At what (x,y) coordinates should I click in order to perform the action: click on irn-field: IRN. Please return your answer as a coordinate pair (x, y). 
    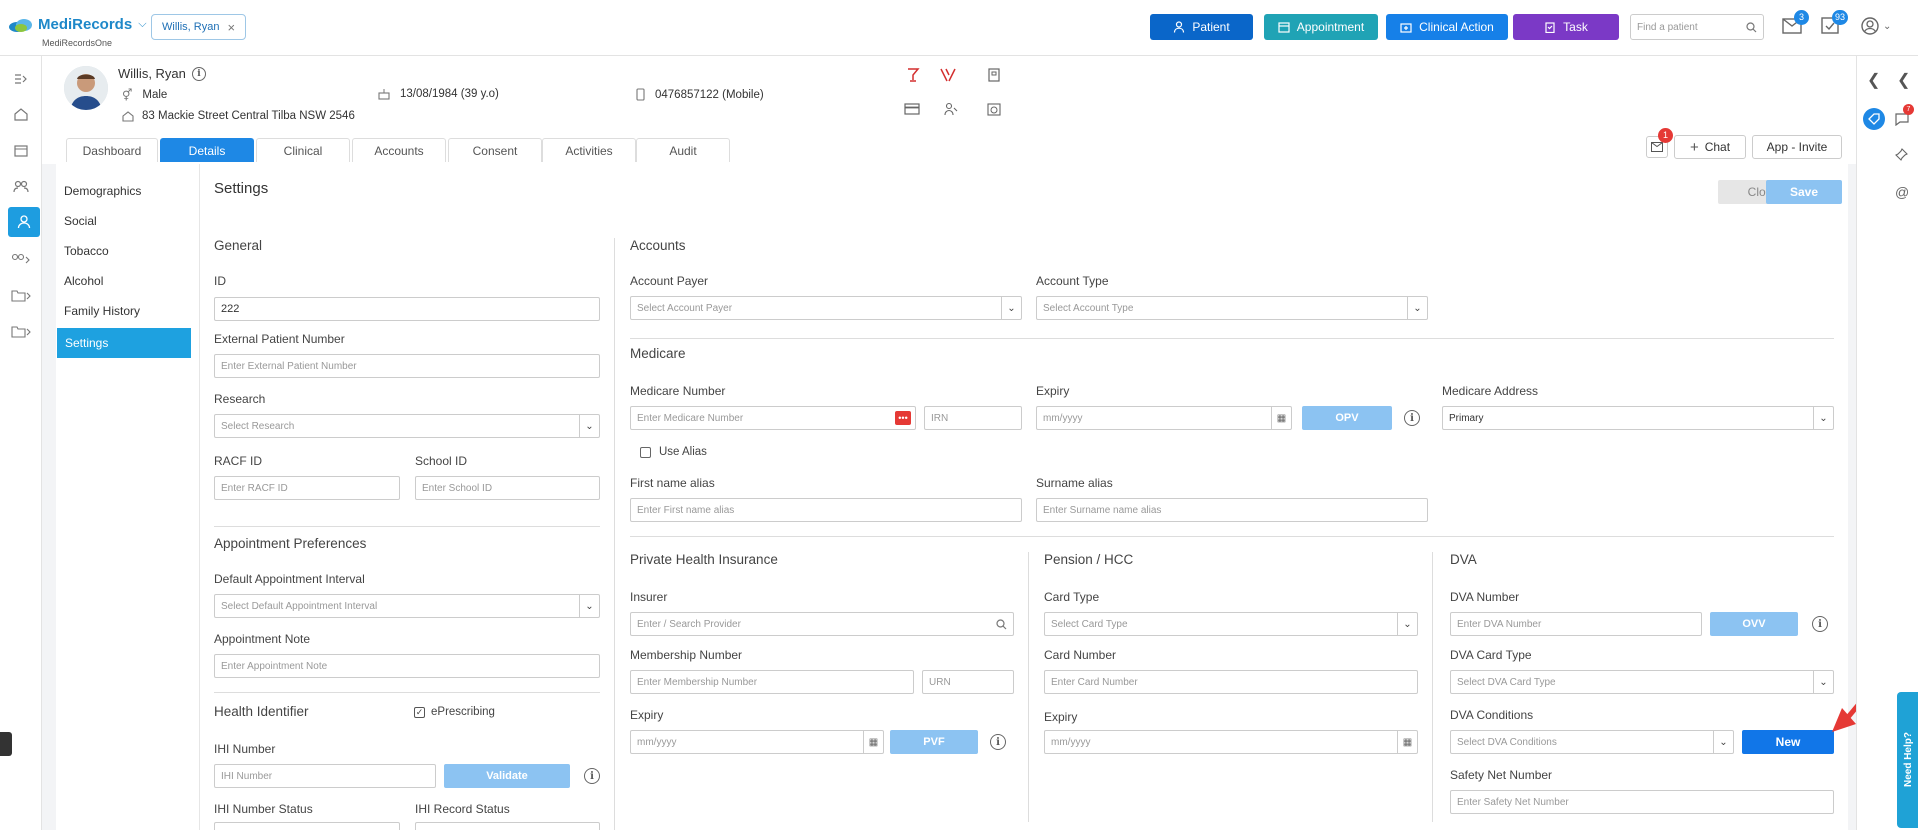
    Looking at the image, I should click on (973, 418).